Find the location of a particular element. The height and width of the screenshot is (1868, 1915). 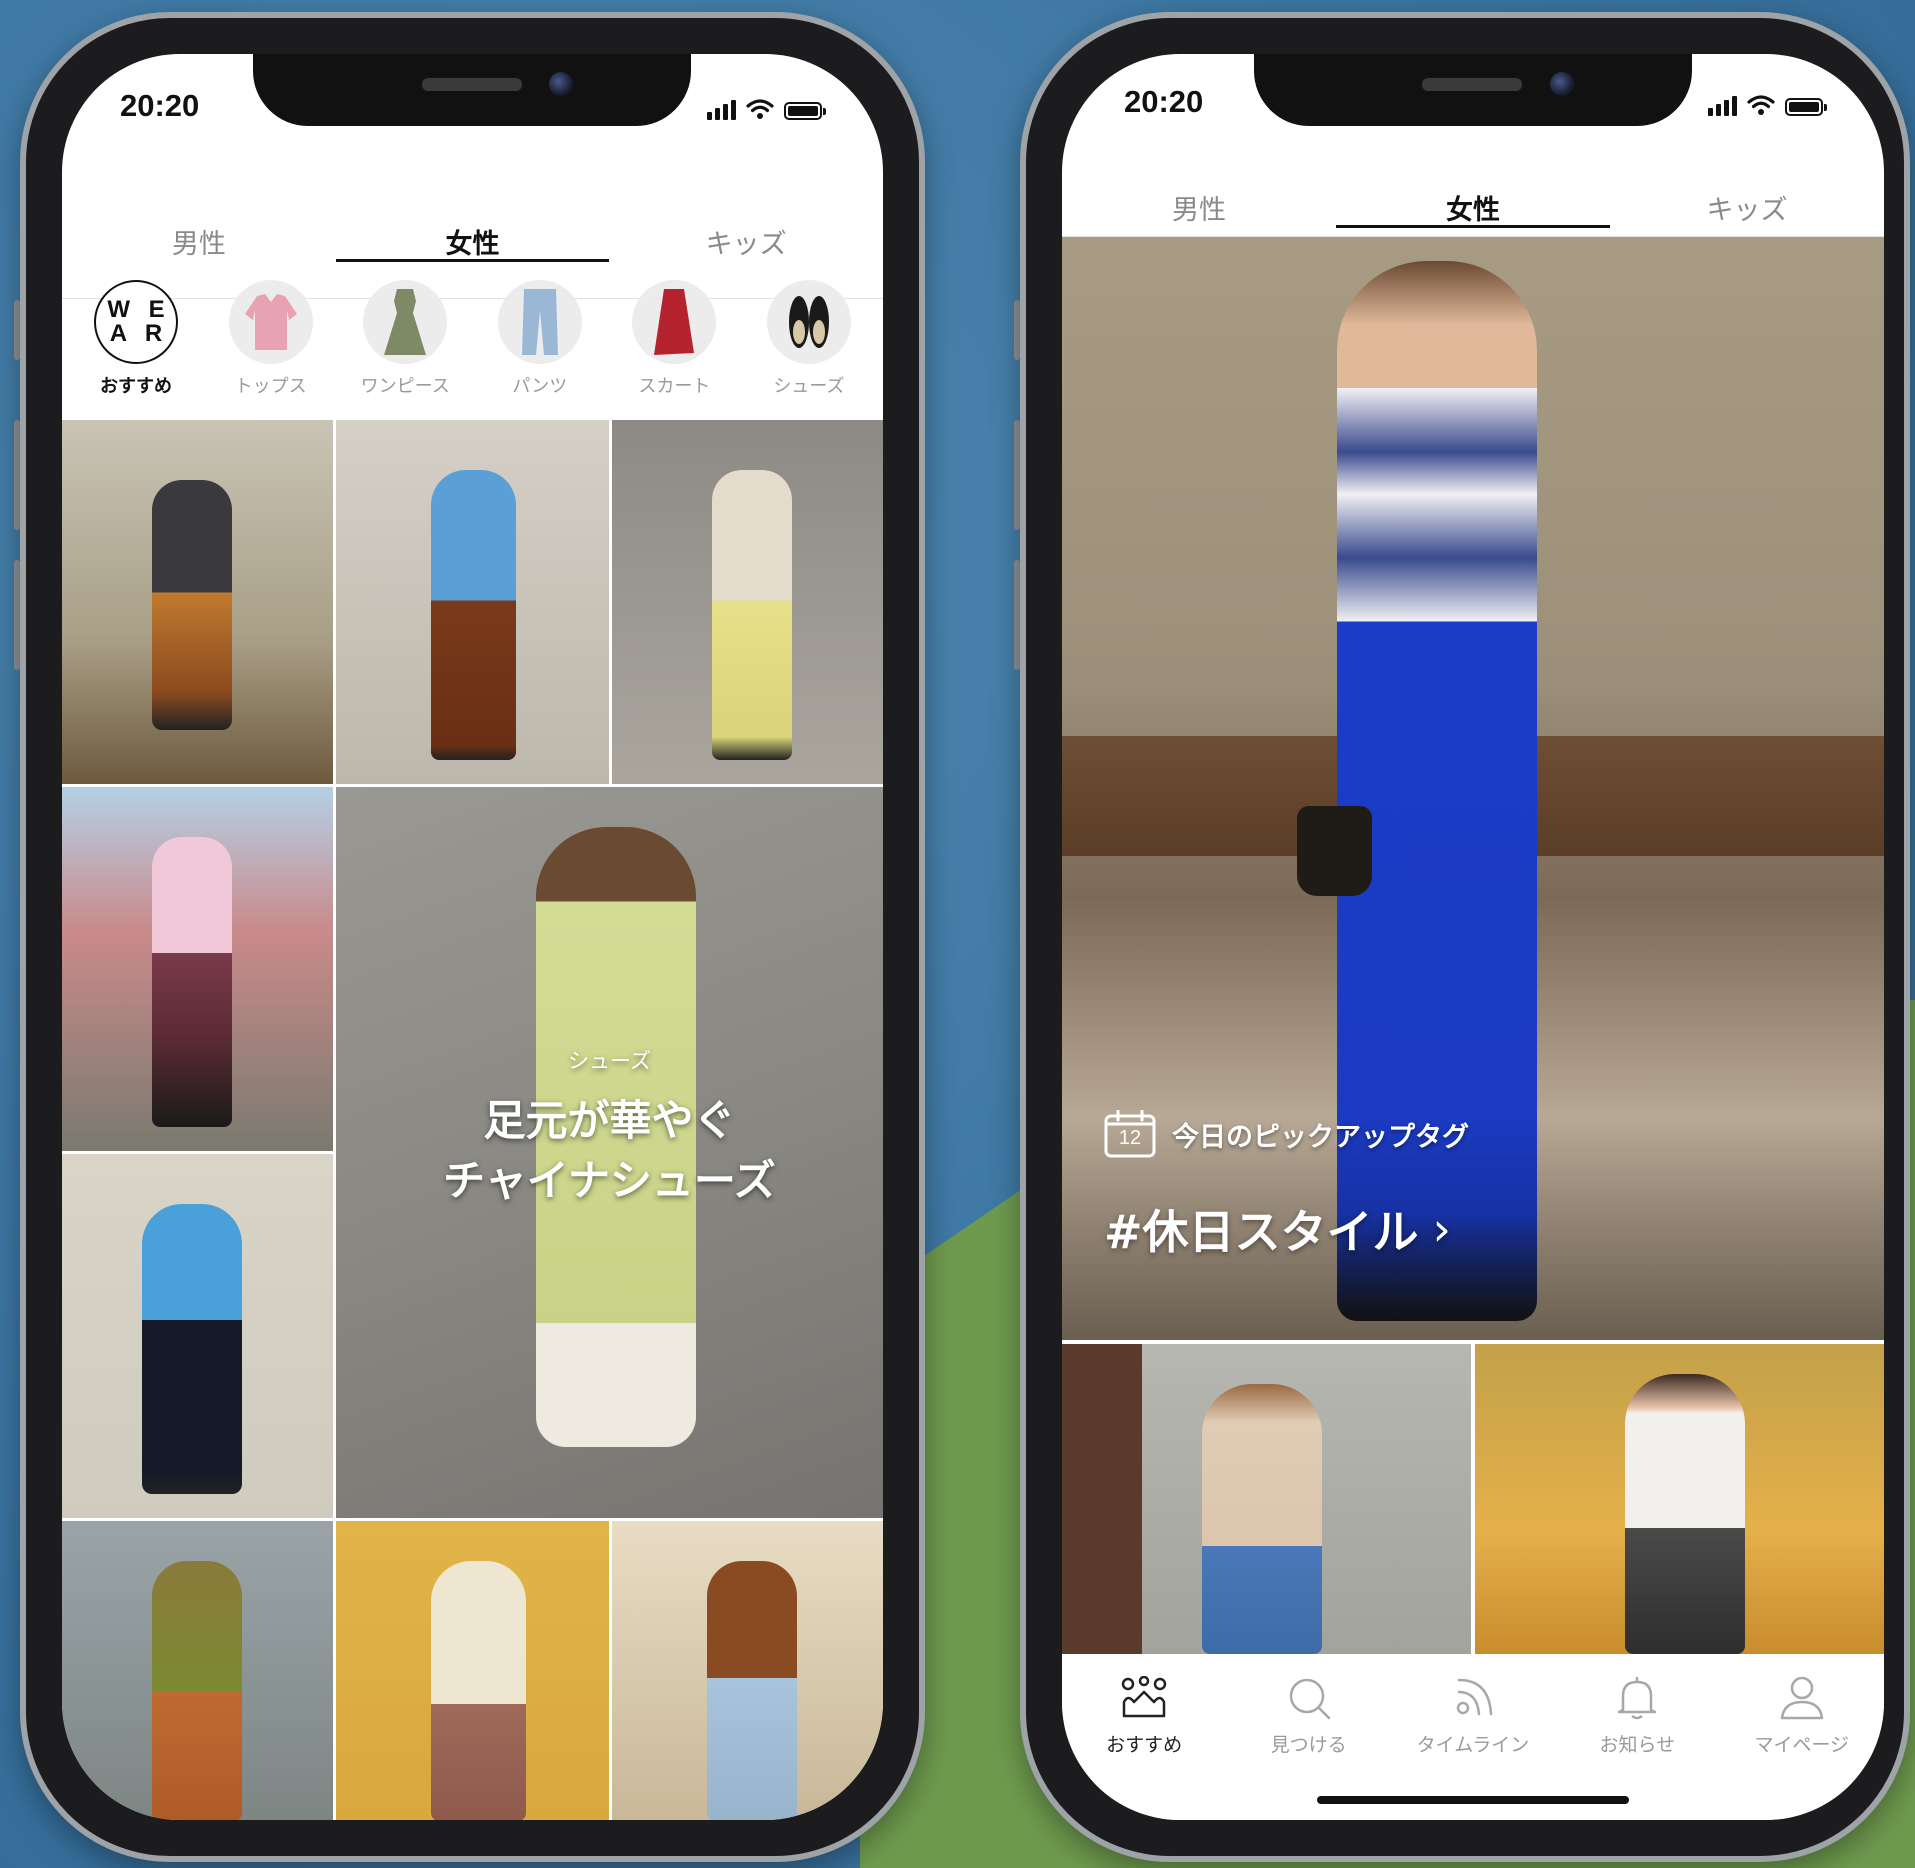

category-strip: W E A R おすすめ トップス ワンピース パンツ スカート シューズ is located at coordinates (472, 339).